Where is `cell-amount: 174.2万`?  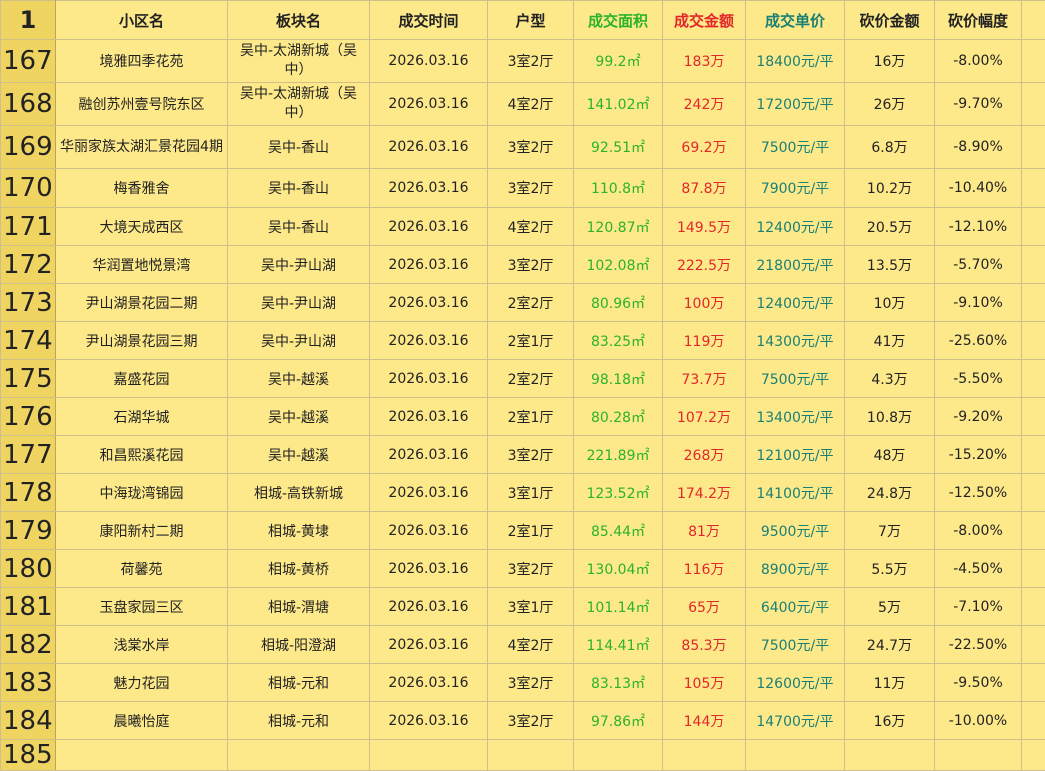 cell-amount: 174.2万 is located at coordinates (704, 493).